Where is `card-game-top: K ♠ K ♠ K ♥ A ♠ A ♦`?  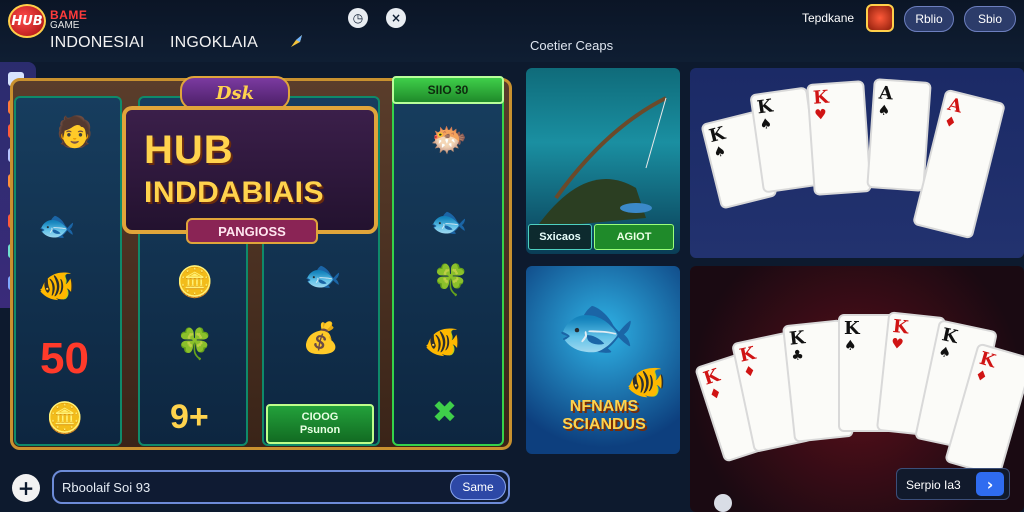
card-game-top: K ♠ K ♠ K ♥ A ♠ A ♦ is located at coordinates (857, 163).